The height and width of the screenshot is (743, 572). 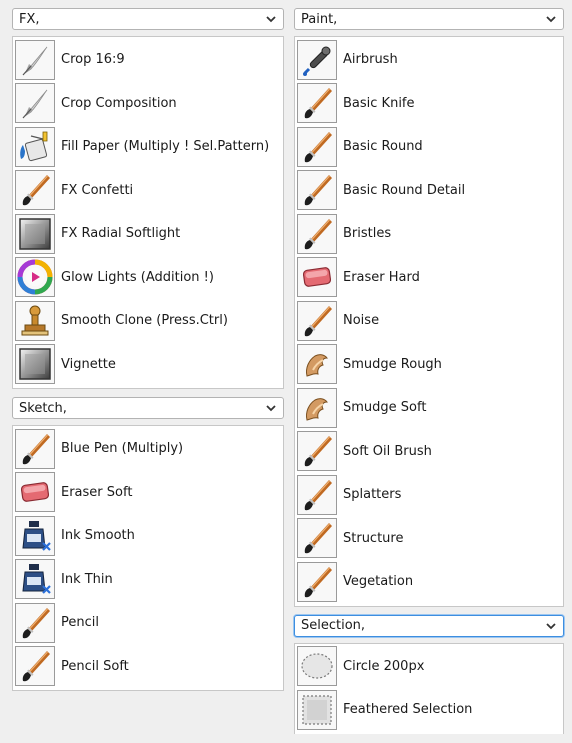 What do you see at coordinates (408, 710) in the screenshot?
I see `brush-item-label: Feathered Selection` at bounding box center [408, 710].